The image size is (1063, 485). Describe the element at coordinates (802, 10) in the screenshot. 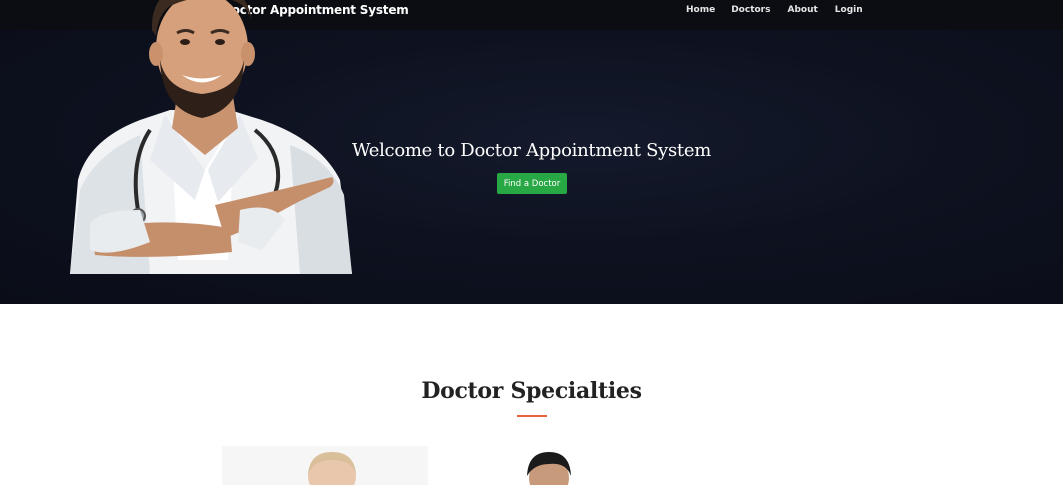

I see `nav-about-link: About` at that location.